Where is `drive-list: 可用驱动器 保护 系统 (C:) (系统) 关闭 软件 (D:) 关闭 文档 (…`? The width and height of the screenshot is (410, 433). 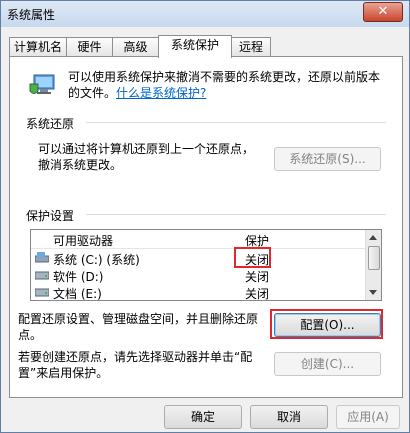
drive-list: 可用驱动器 保护 系统 (C:) (系统) 关闭 软件 (D:) 关闭 文档 (… is located at coordinates (206, 265).